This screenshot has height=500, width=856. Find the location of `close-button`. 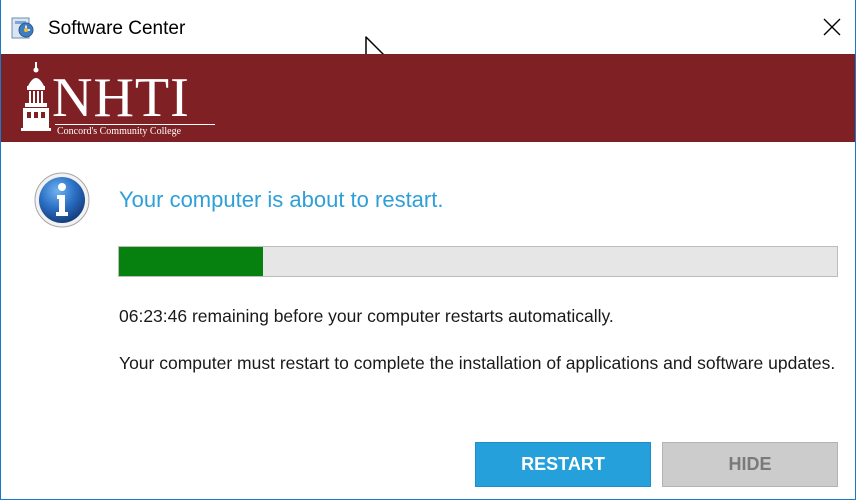

close-button is located at coordinates (832, 27).